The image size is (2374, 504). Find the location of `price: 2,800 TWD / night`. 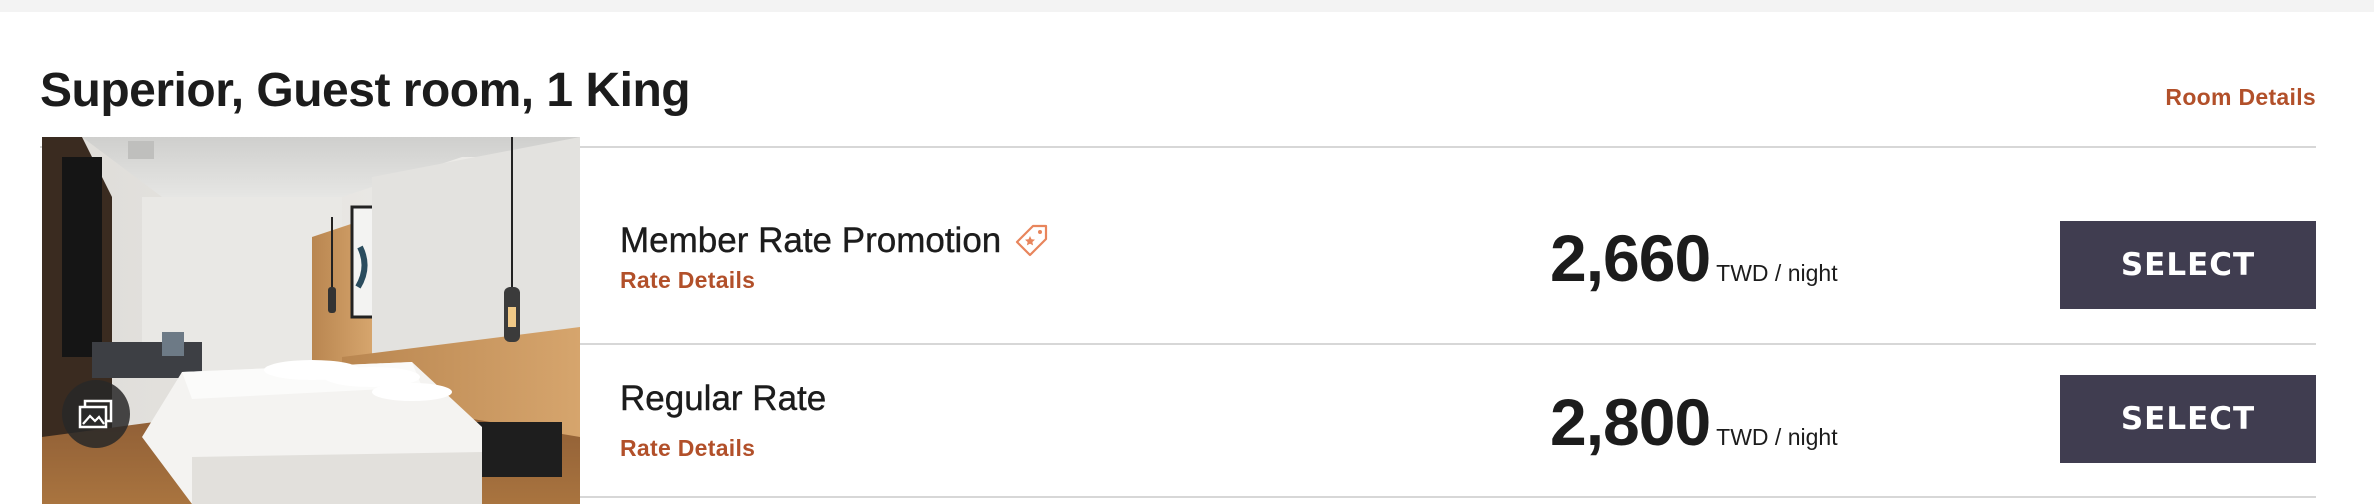

price: 2,800 TWD / night is located at coordinates (1694, 422).